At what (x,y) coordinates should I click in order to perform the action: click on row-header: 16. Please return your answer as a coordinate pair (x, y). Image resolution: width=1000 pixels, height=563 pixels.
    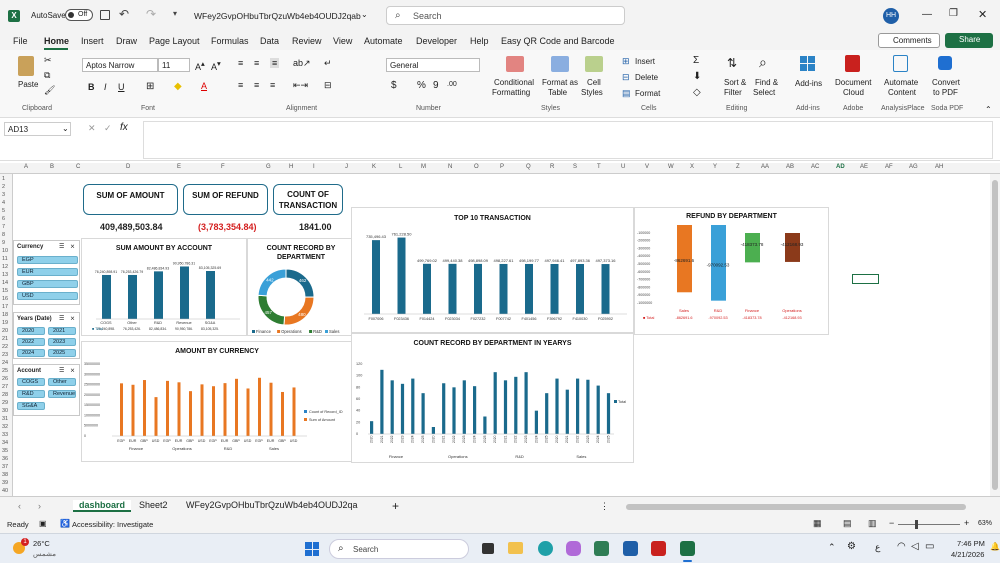
    Looking at the image, I should click on (5, 299).